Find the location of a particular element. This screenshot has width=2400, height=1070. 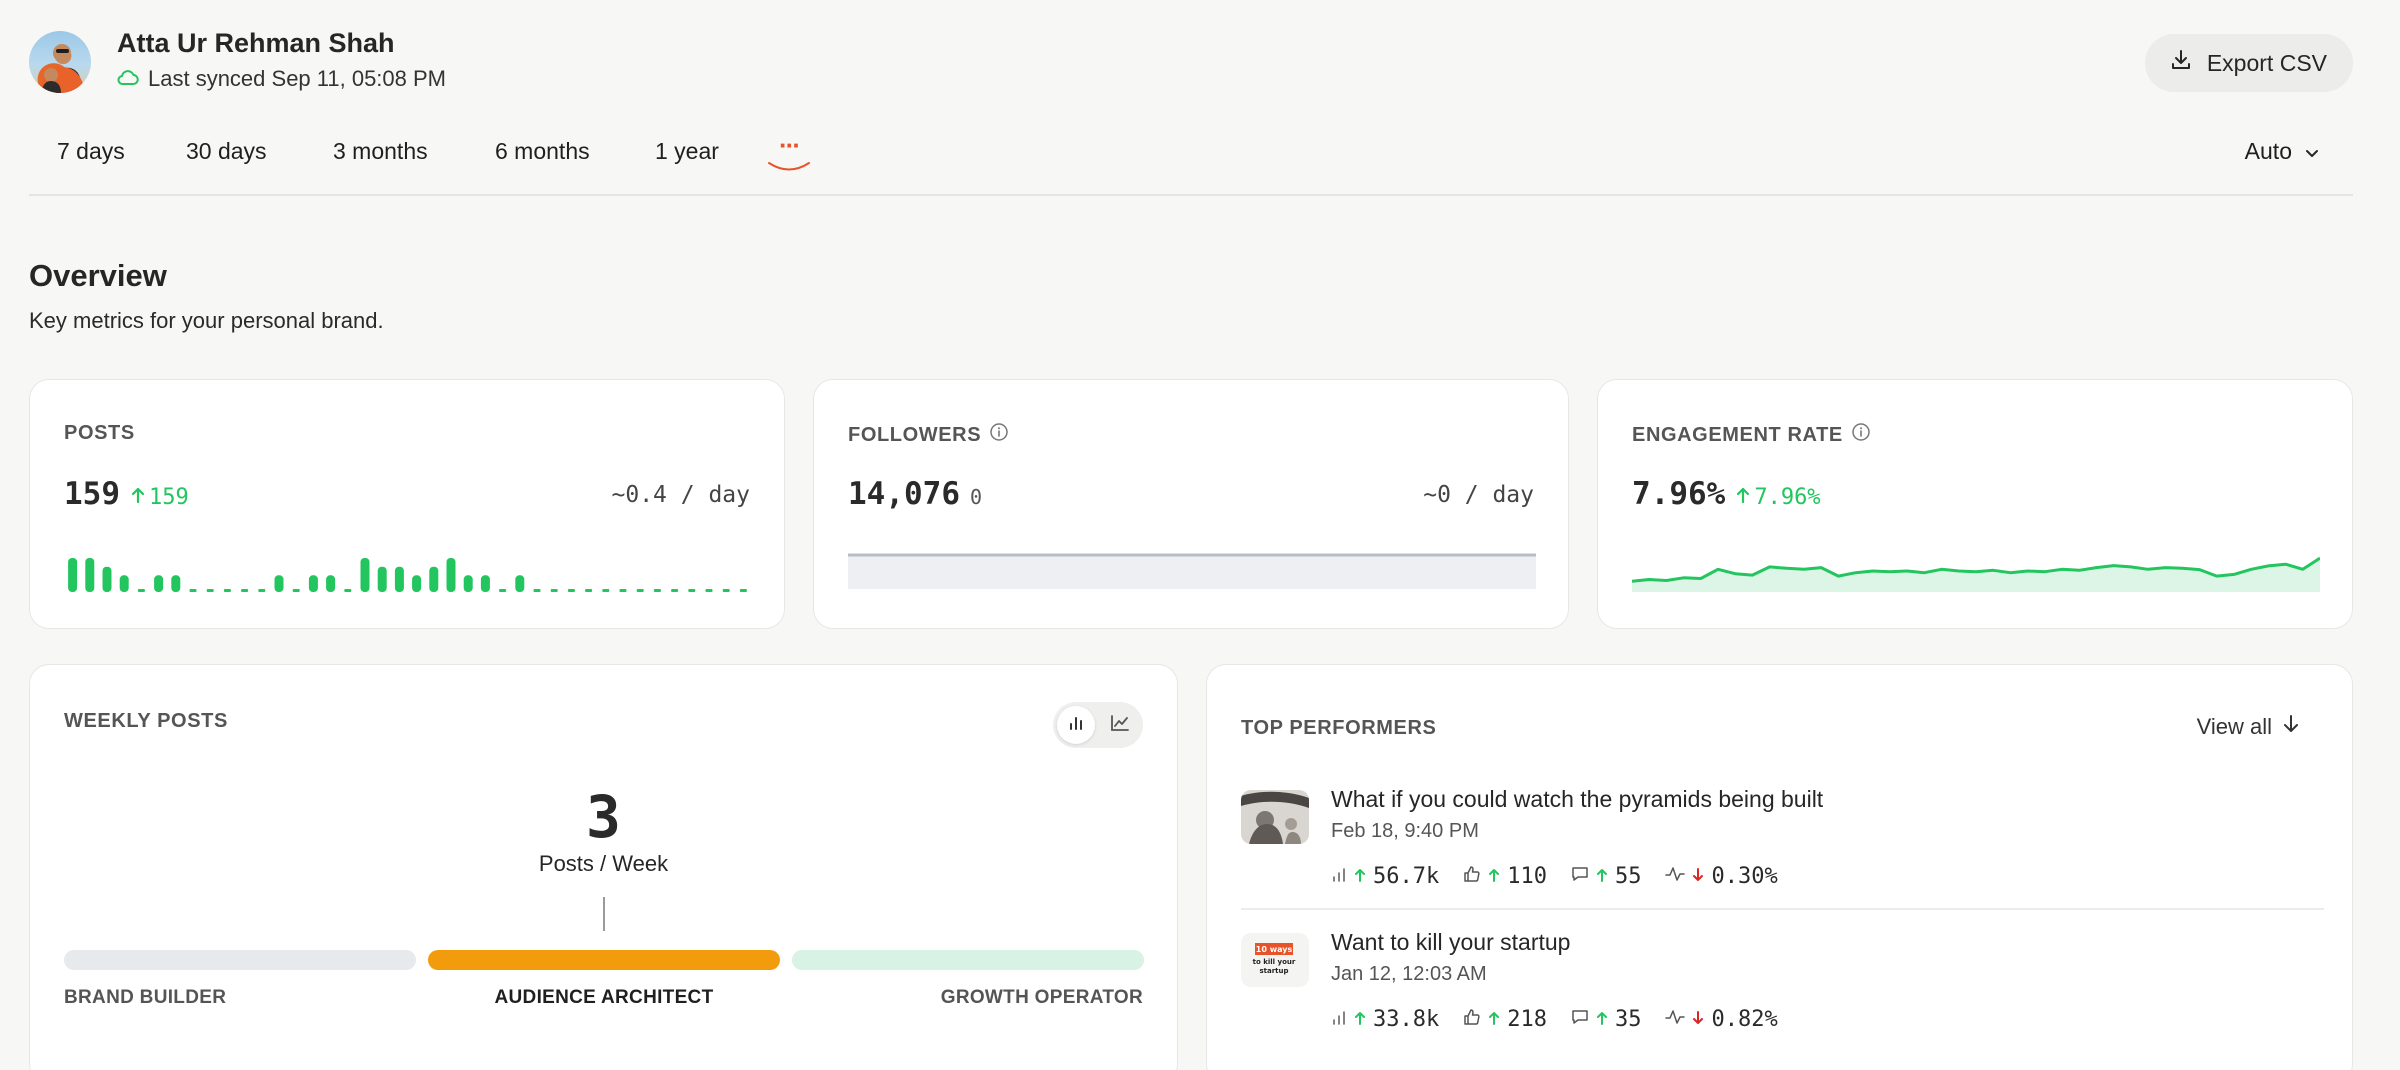

overview-title: Overview is located at coordinates (98, 275).